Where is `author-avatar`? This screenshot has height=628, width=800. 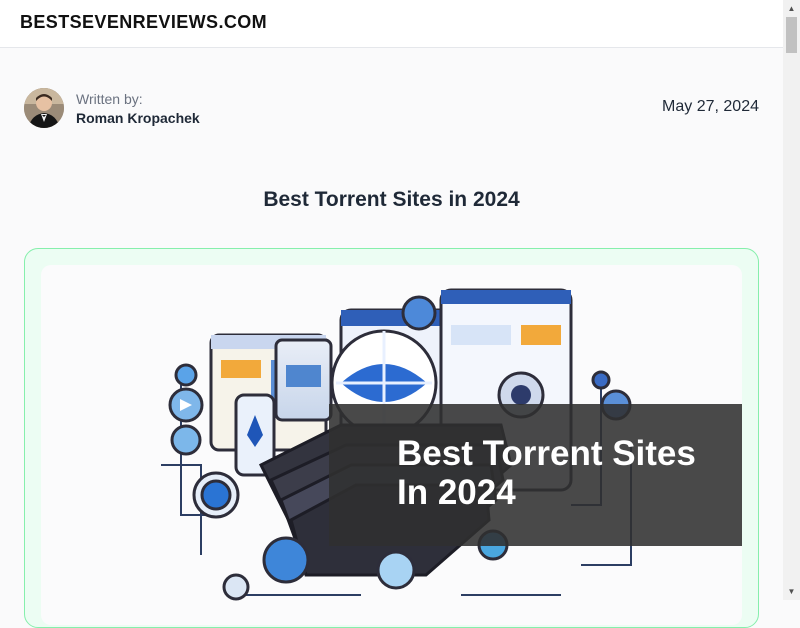 author-avatar is located at coordinates (44, 108).